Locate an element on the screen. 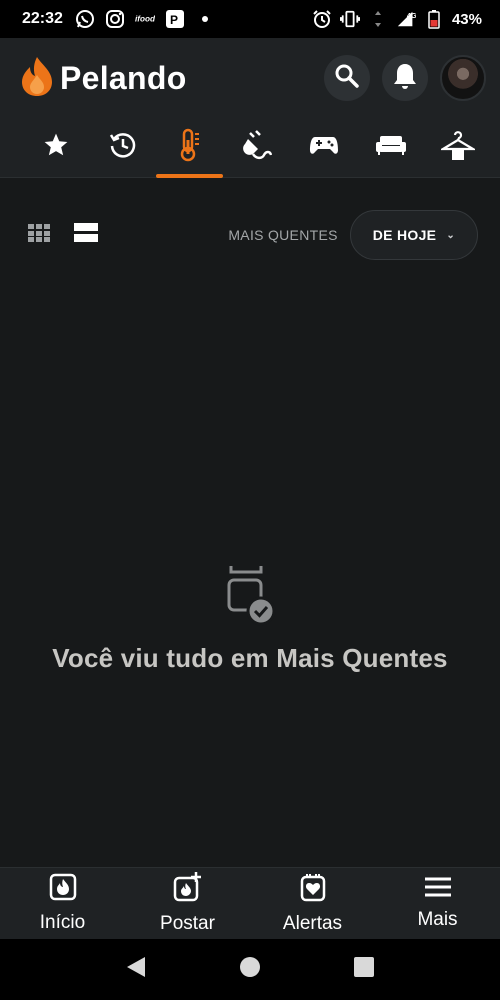 This screenshot has width=500, height=1000. tab-hottest is located at coordinates (189, 148).